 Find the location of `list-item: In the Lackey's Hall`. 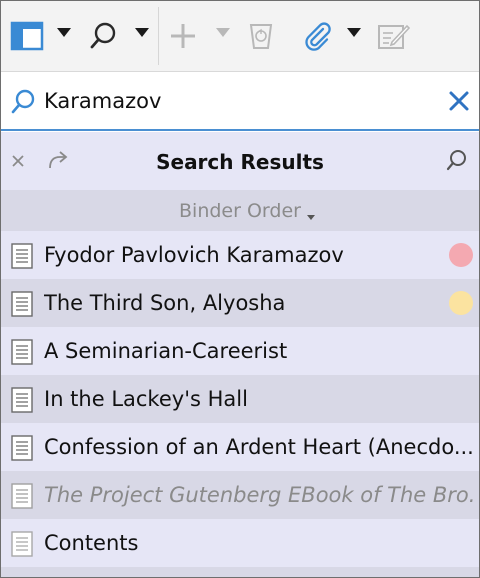

list-item: In the Lackey's Hall is located at coordinates (240, 399).